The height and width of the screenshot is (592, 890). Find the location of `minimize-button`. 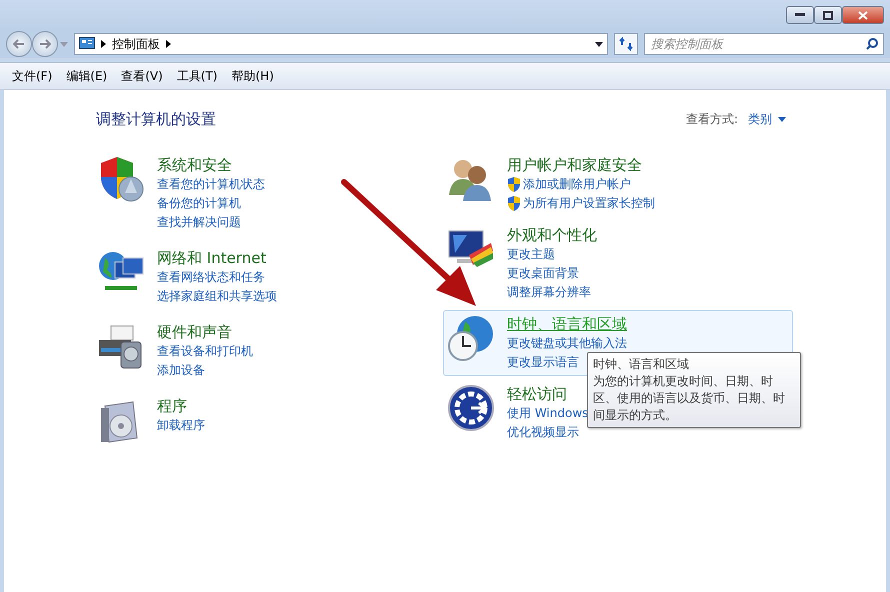

minimize-button is located at coordinates (800, 15).